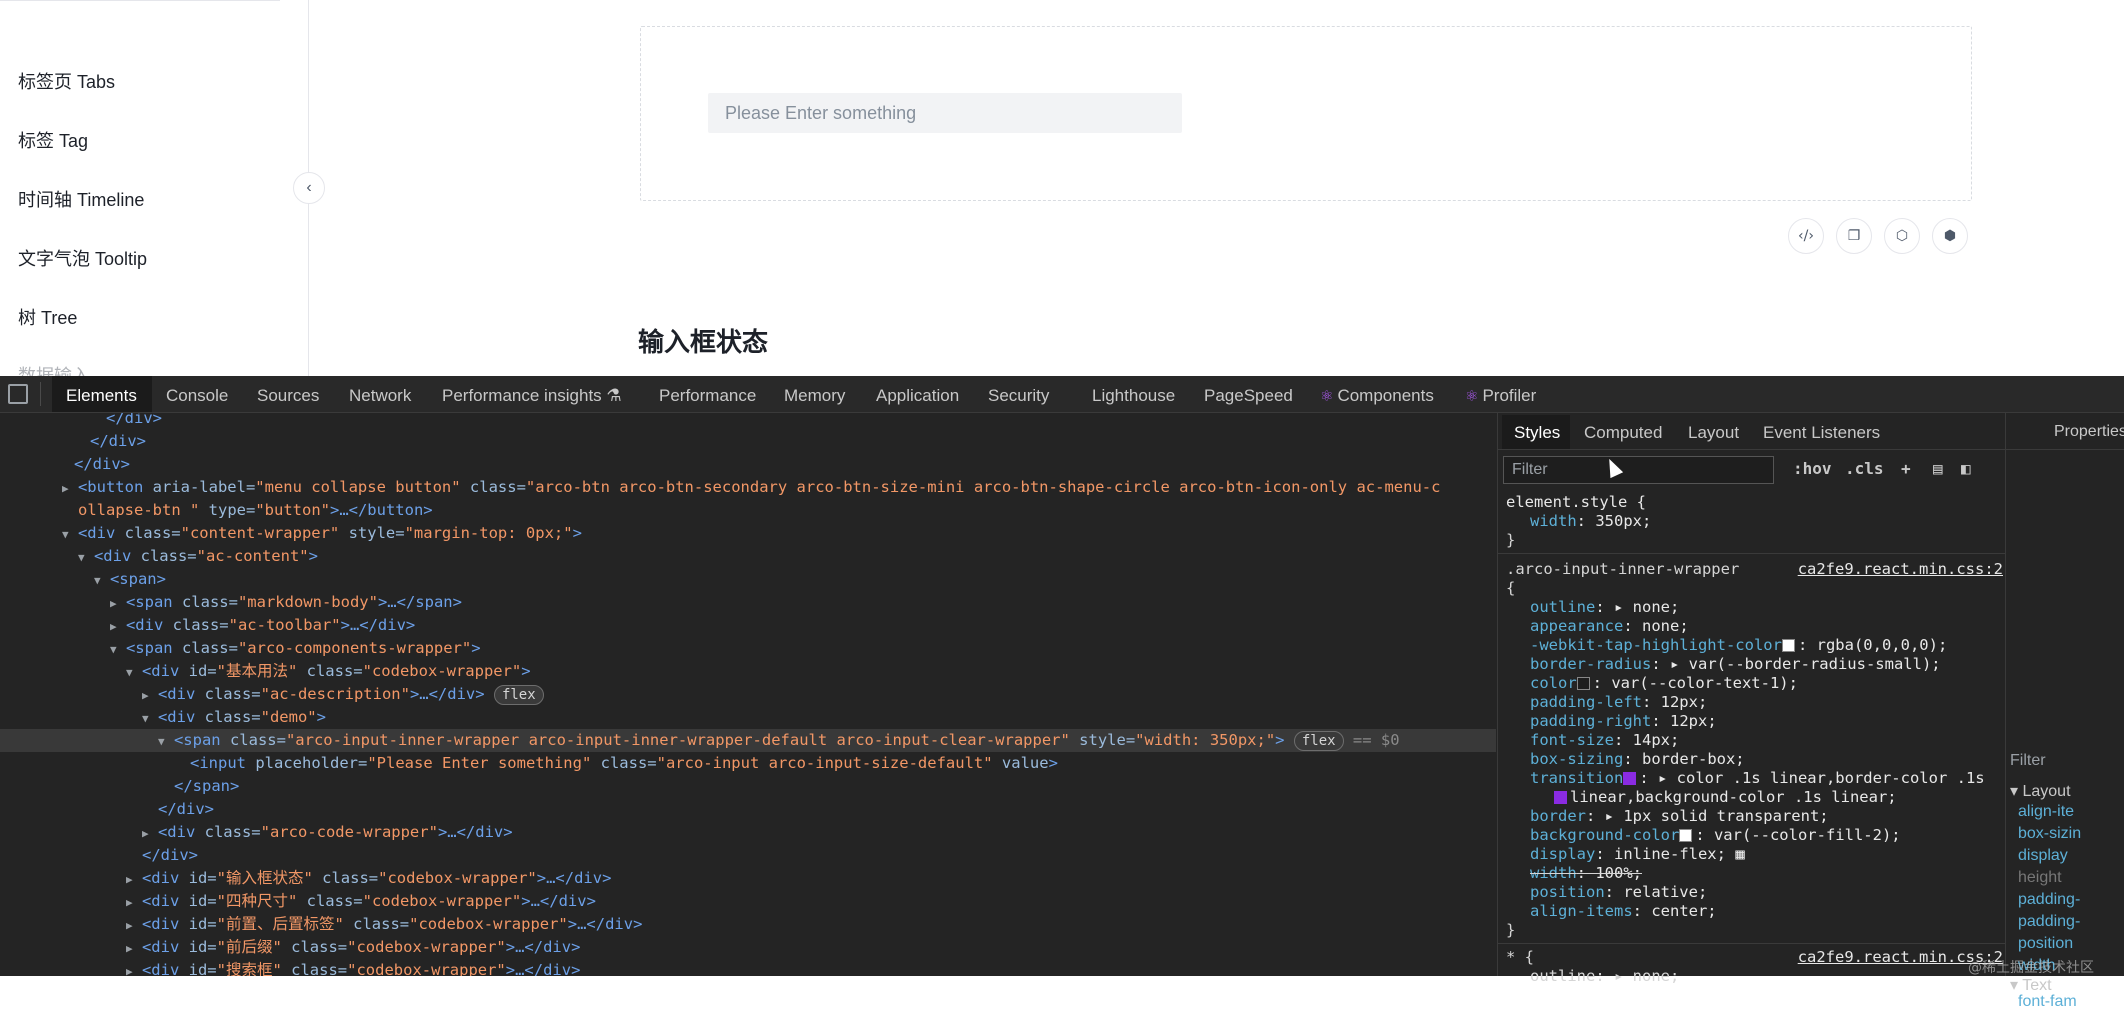 The height and width of the screenshot is (1011, 2124). Describe the element at coordinates (748, 556) in the screenshot. I see `dom-line: ▼ <div class="ac-content">` at that location.